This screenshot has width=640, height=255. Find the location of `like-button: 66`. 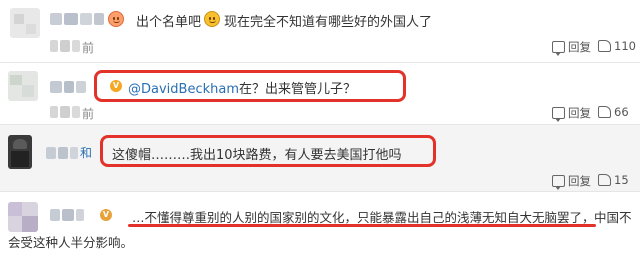

like-button: 66 is located at coordinates (613, 112).